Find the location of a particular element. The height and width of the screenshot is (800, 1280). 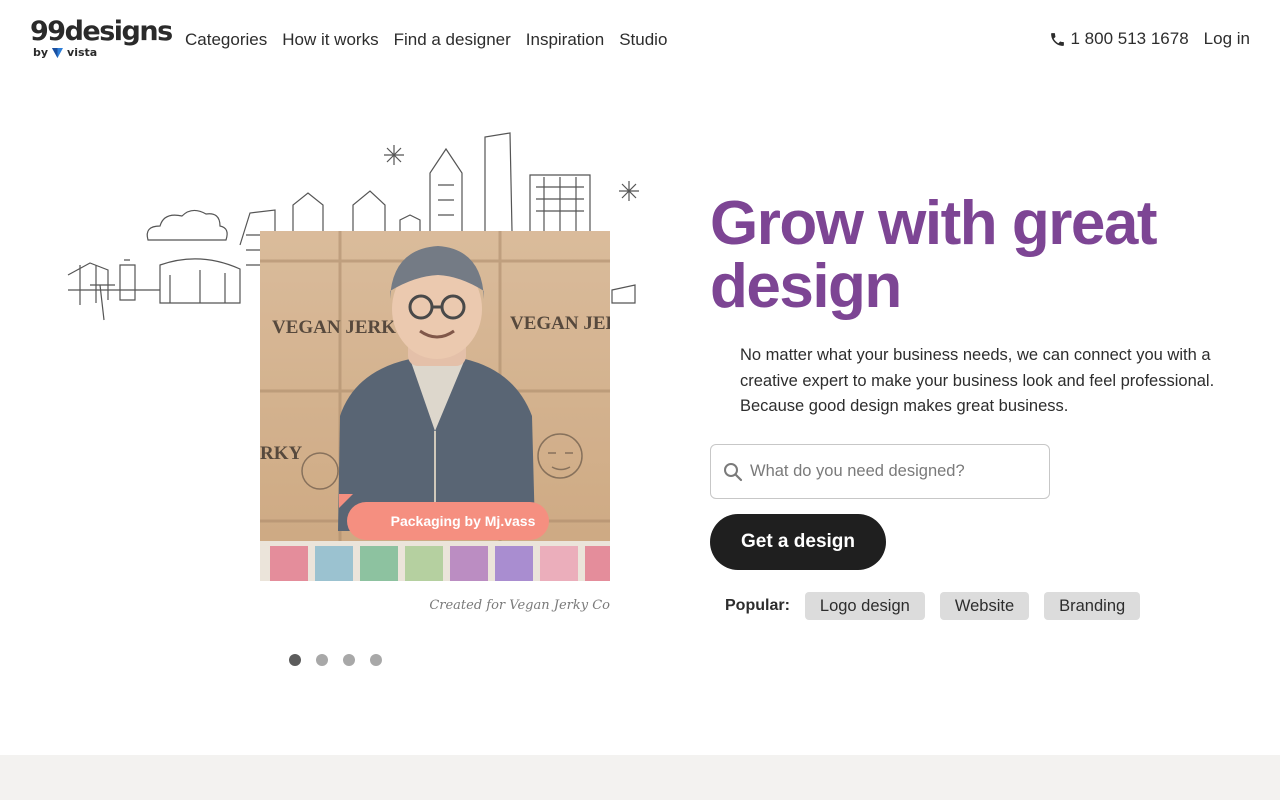

logo-brand-text: vista is located at coordinates (82, 52).